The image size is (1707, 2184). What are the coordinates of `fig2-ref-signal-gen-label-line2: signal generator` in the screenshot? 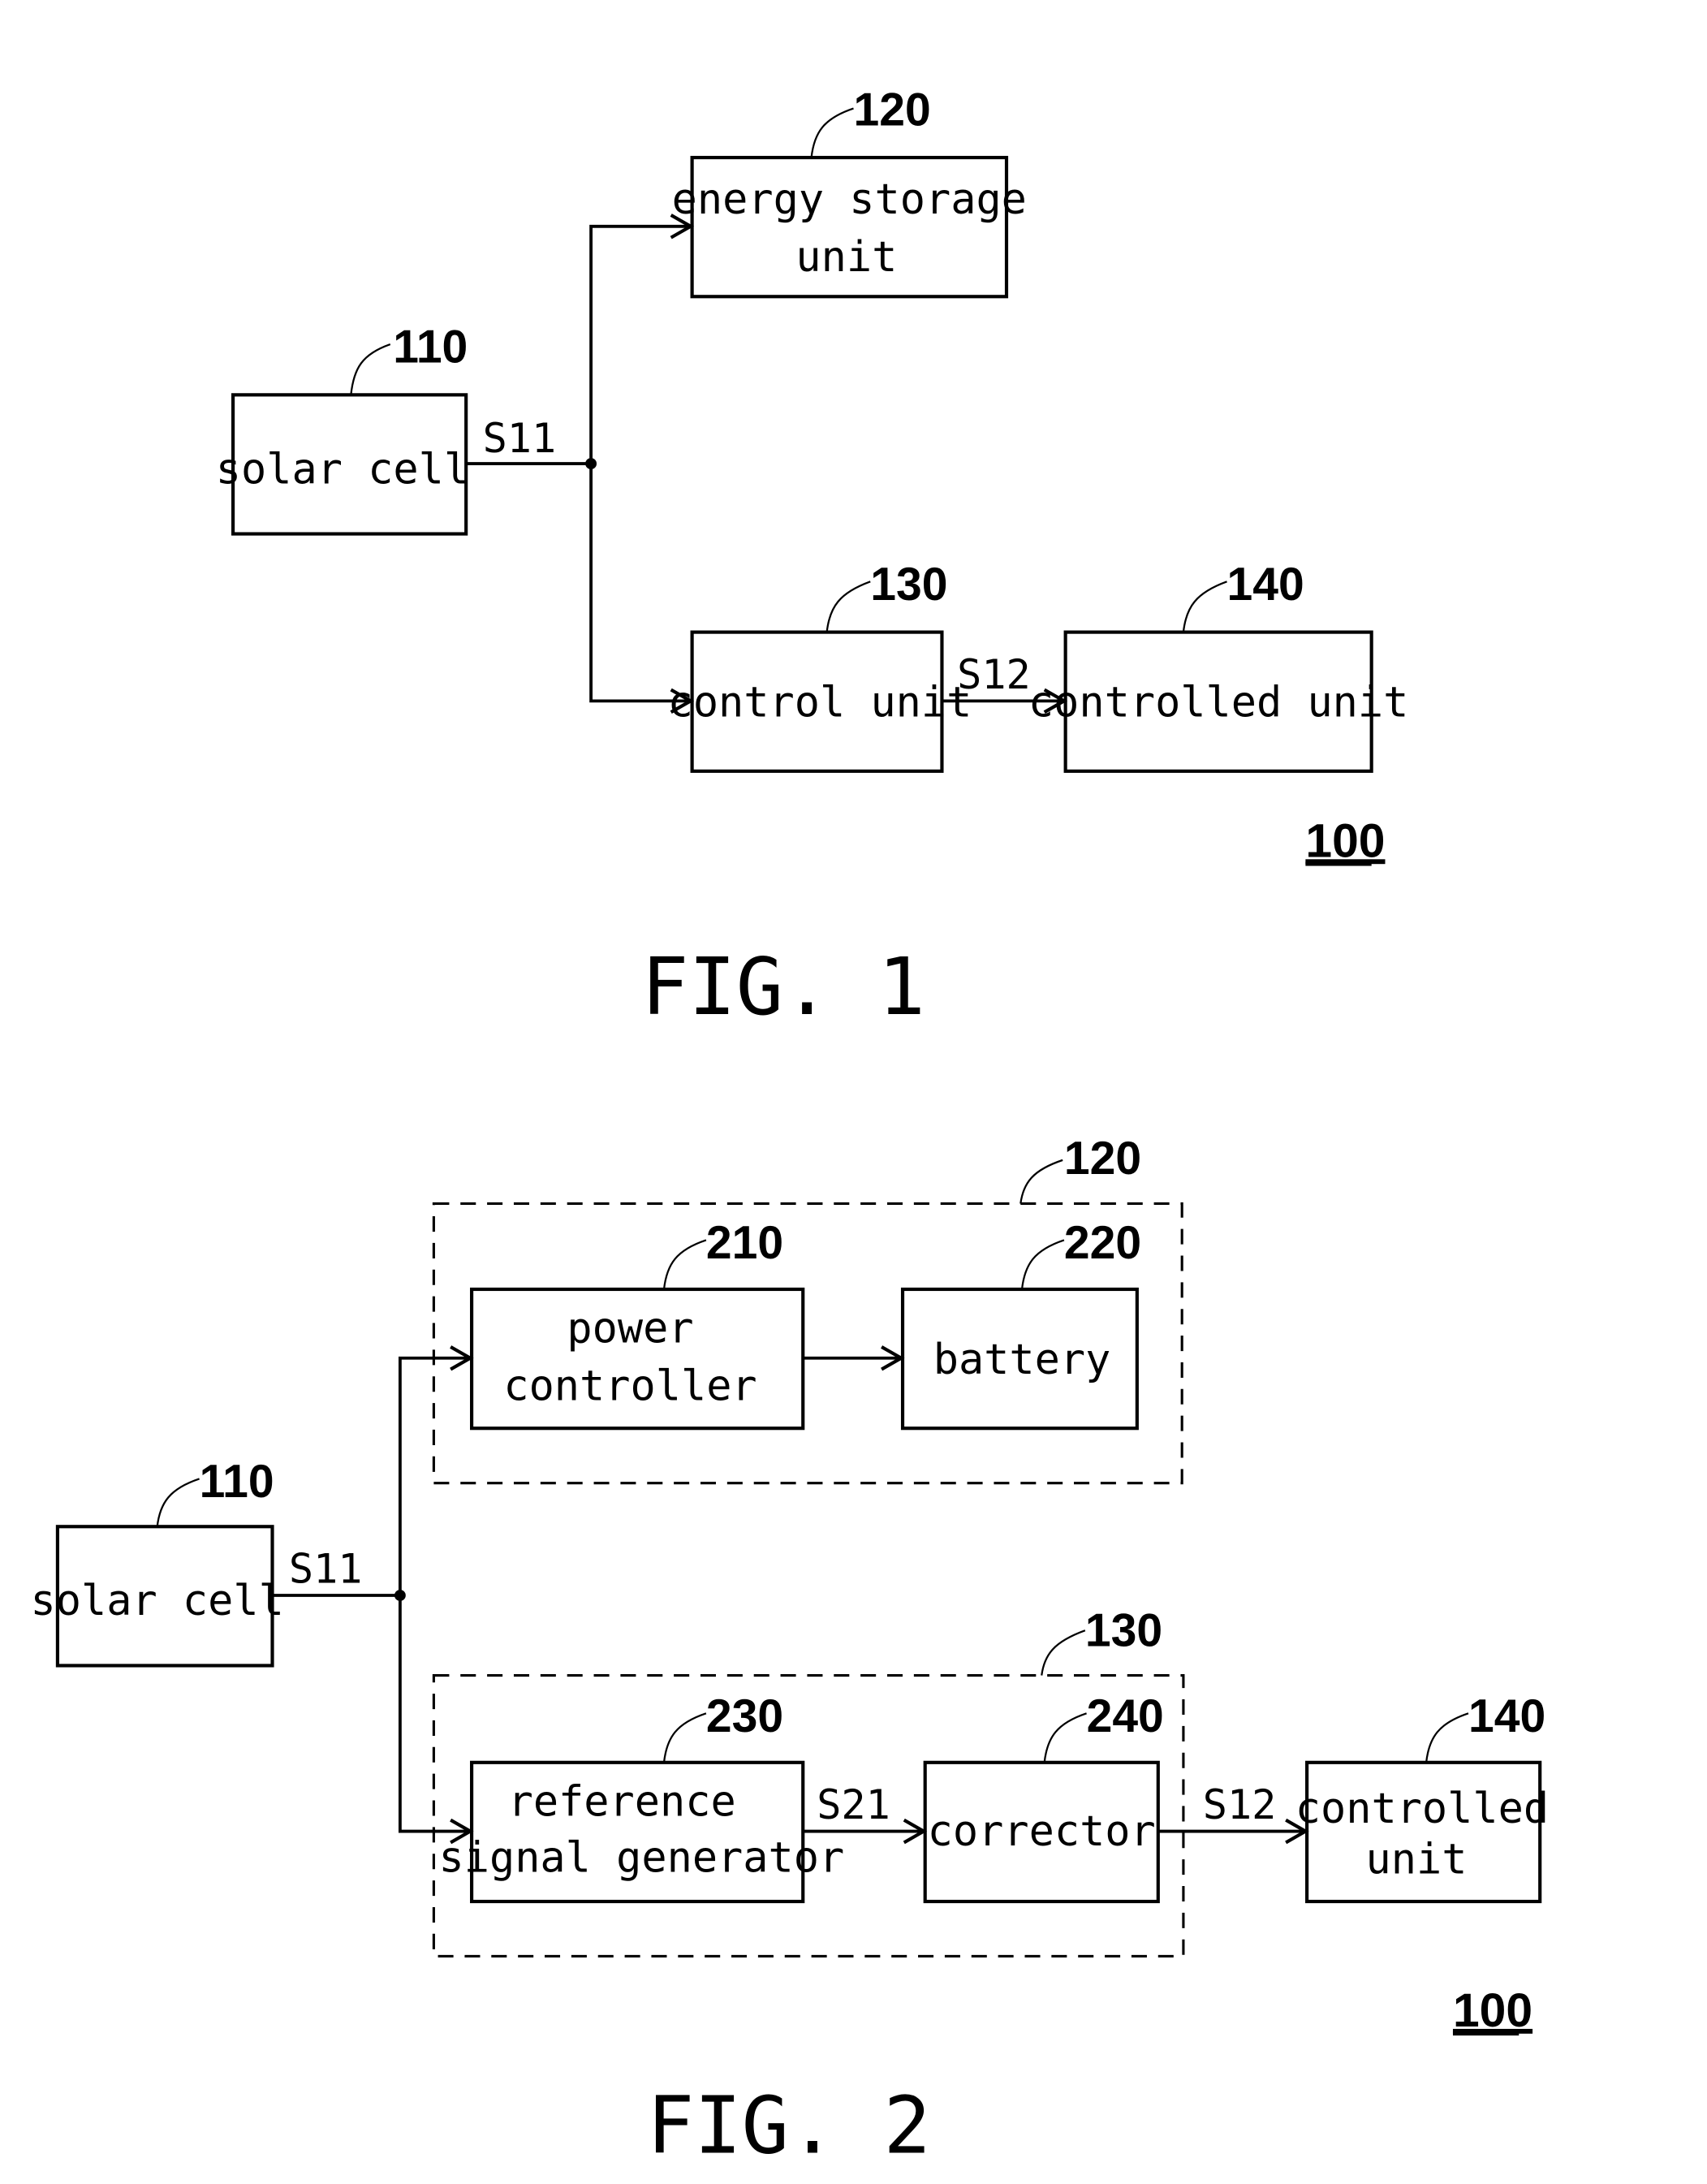 It's located at (642, 1858).